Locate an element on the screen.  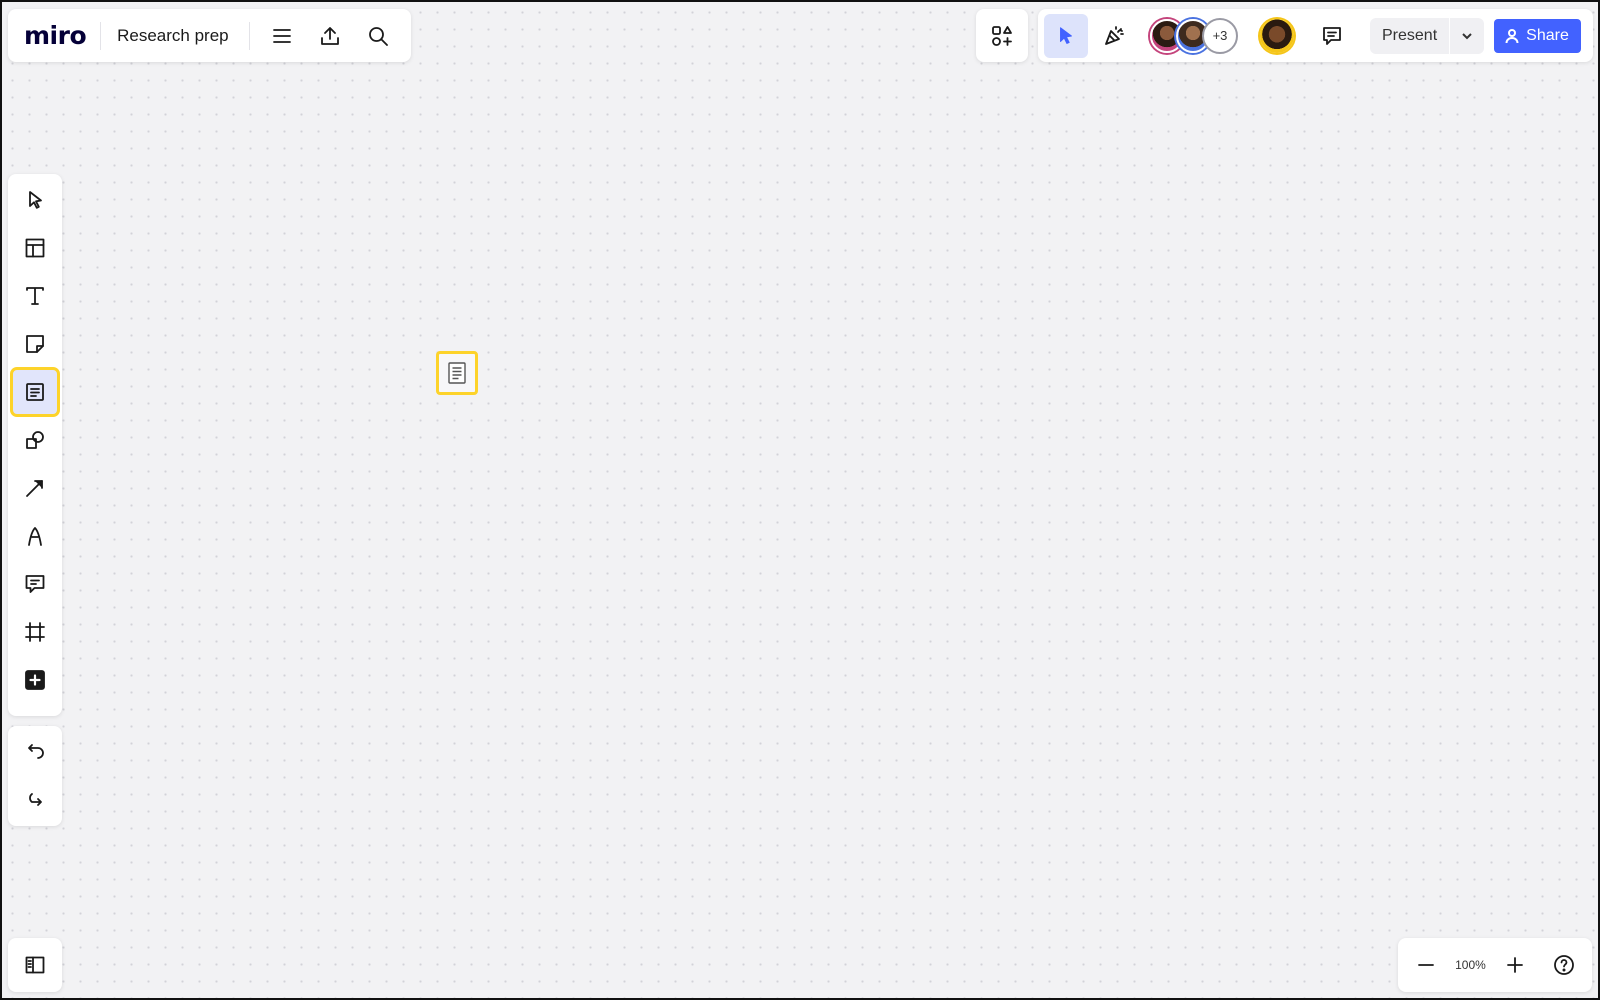
sidebar-toggle-button is located at coordinates (35, 965).